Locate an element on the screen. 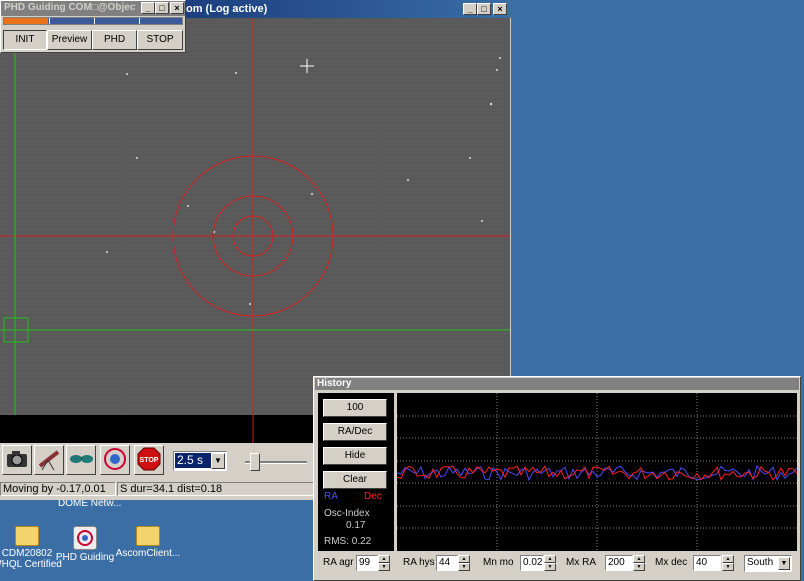 The width and height of the screenshot is (804, 581). max-ra-input: 200 is located at coordinates (619, 563).